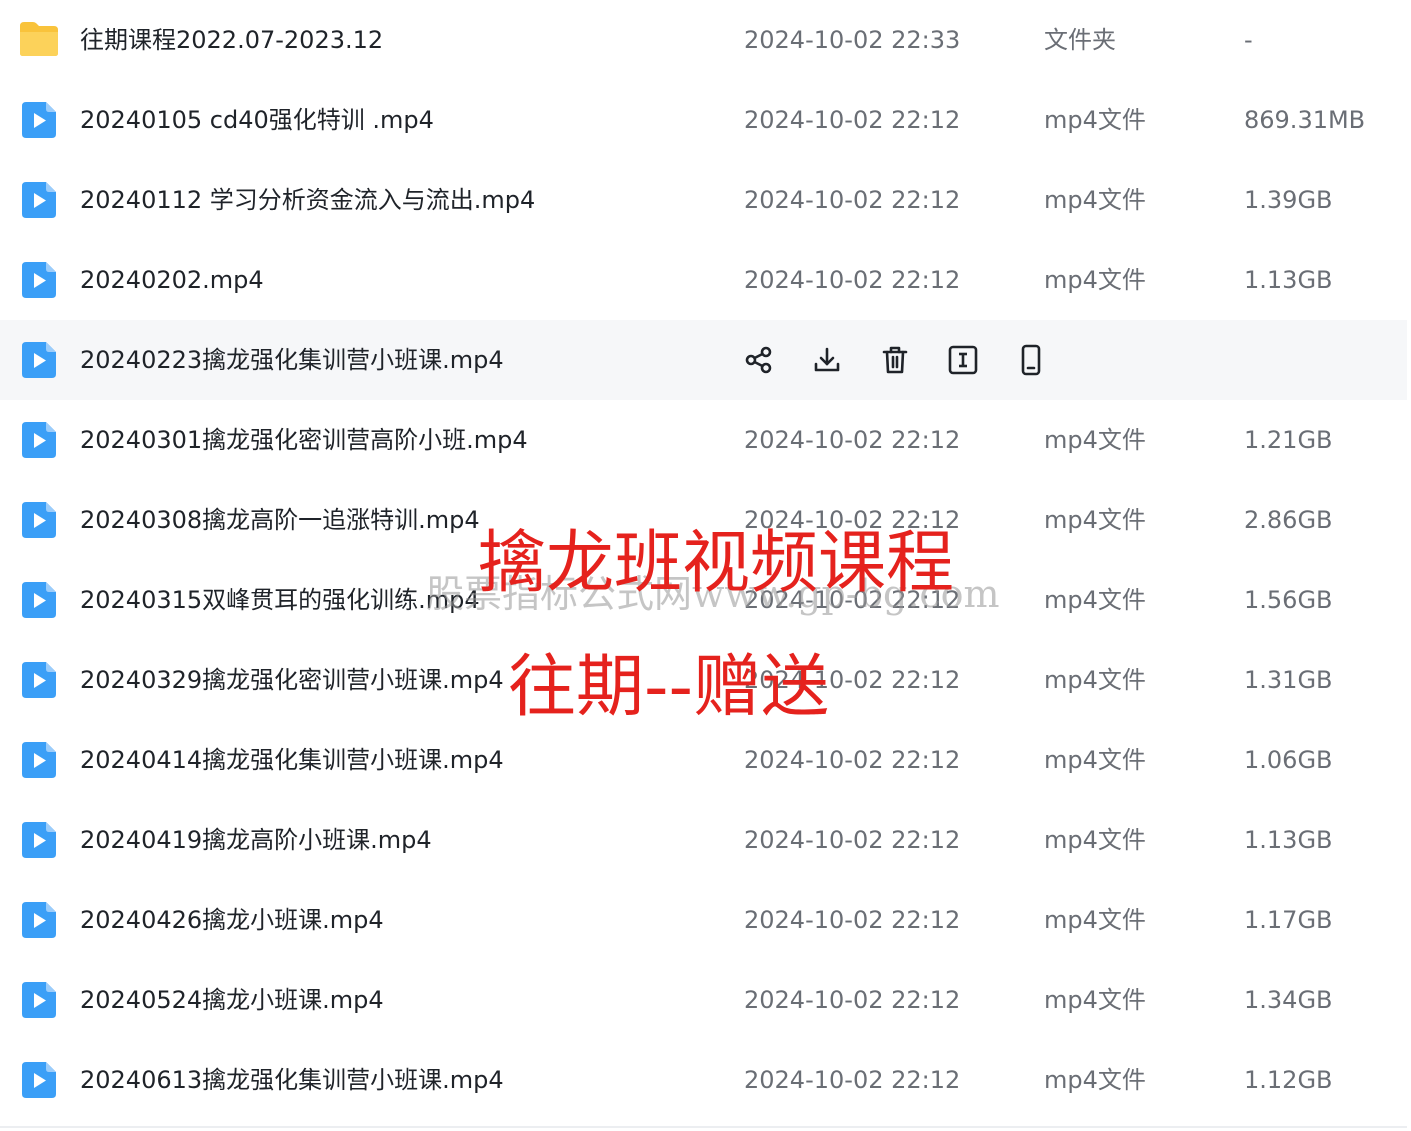 Image resolution: width=1411 pixels, height=1131 pixels. I want to click on file-size: 1.34GB, so click(1288, 1000).